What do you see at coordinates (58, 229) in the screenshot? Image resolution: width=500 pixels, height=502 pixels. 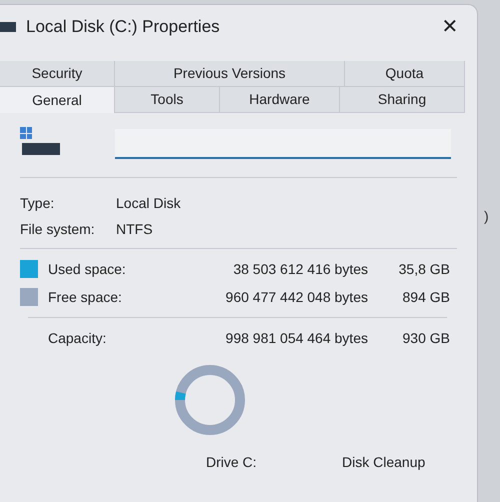 I see `field-label: File system:` at bounding box center [58, 229].